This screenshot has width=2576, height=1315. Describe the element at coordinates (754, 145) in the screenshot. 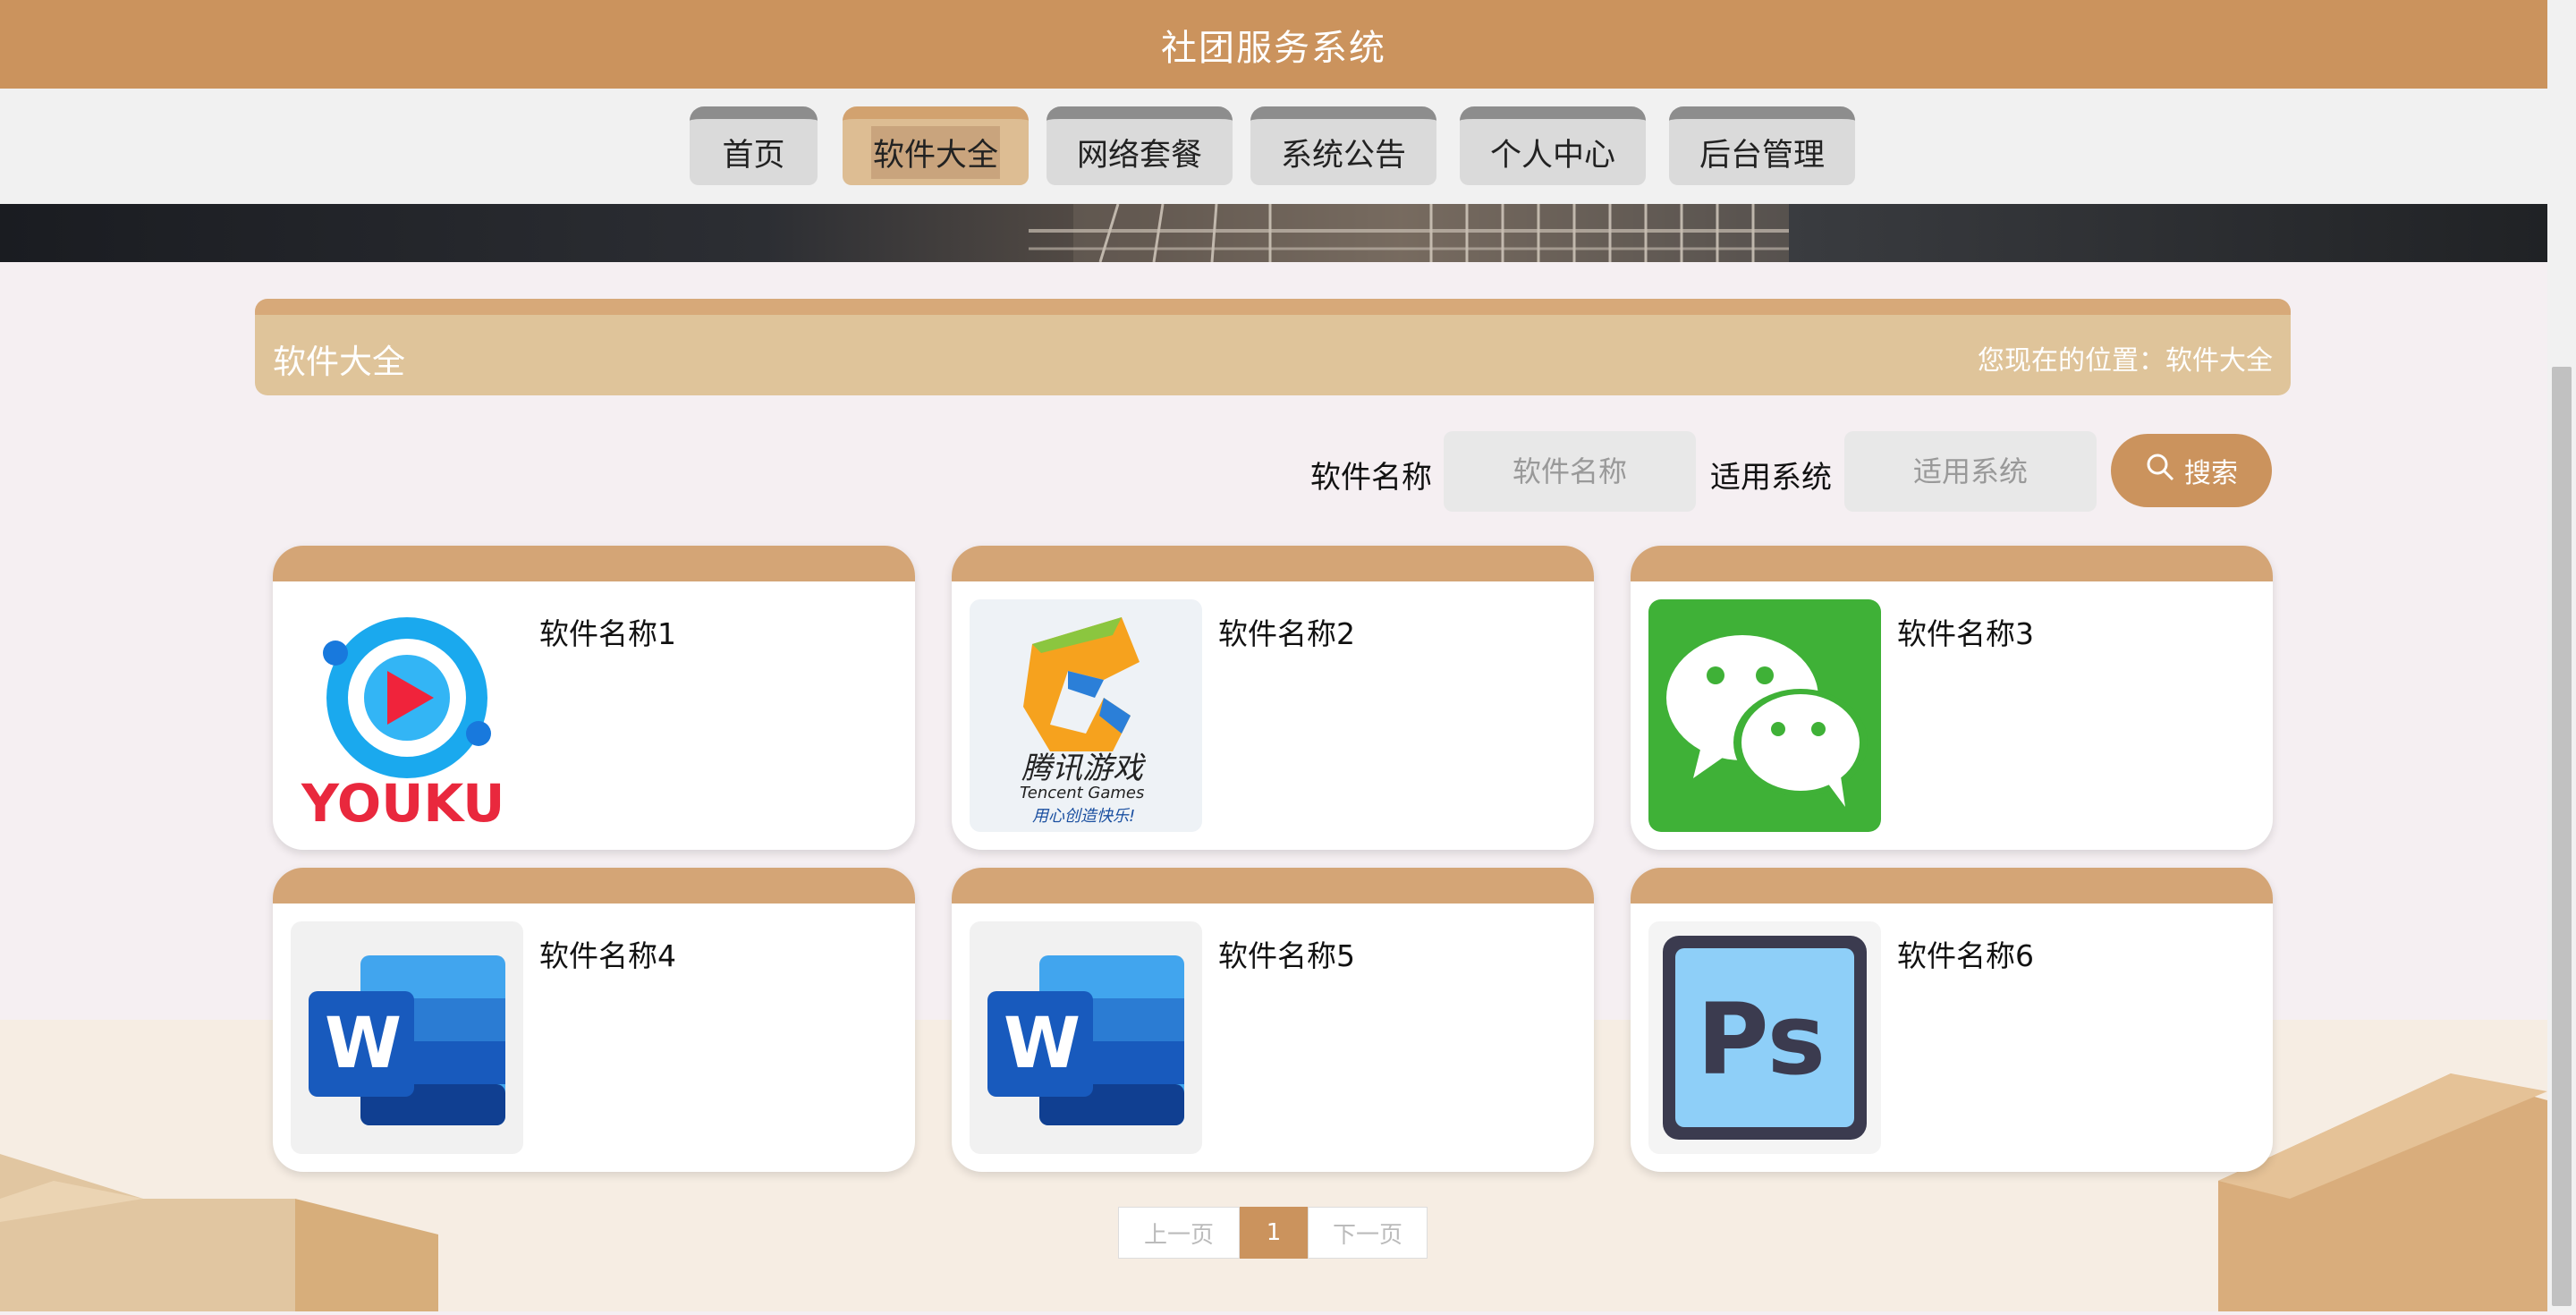

I see `nav-home: 首页` at that location.